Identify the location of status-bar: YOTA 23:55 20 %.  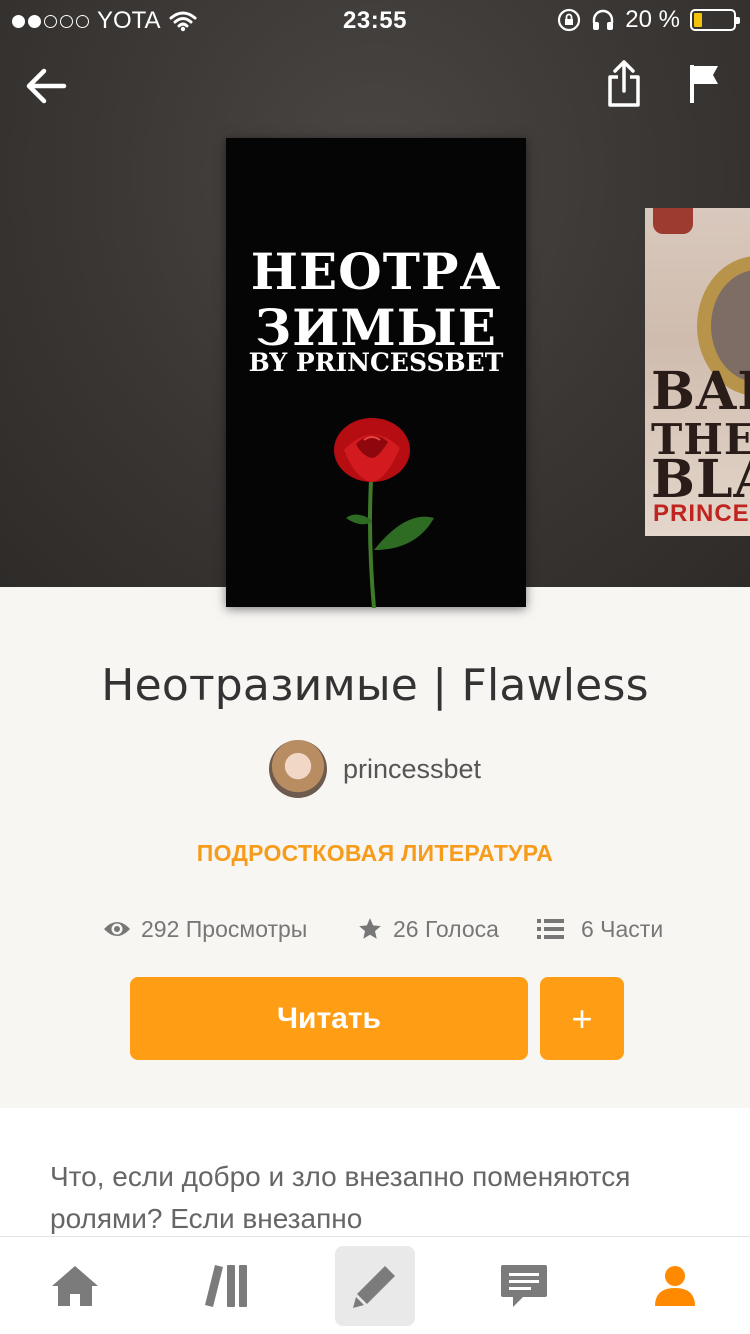
(375, 20).